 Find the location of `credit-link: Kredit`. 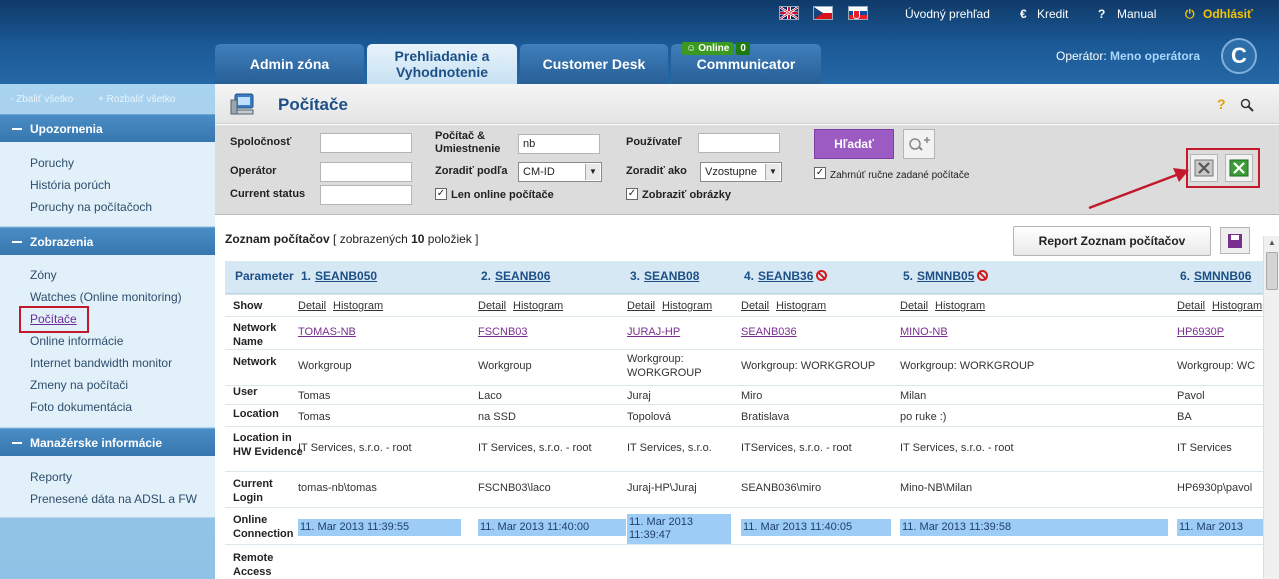

credit-link: Kredit is located at coordinates (1052, 14).